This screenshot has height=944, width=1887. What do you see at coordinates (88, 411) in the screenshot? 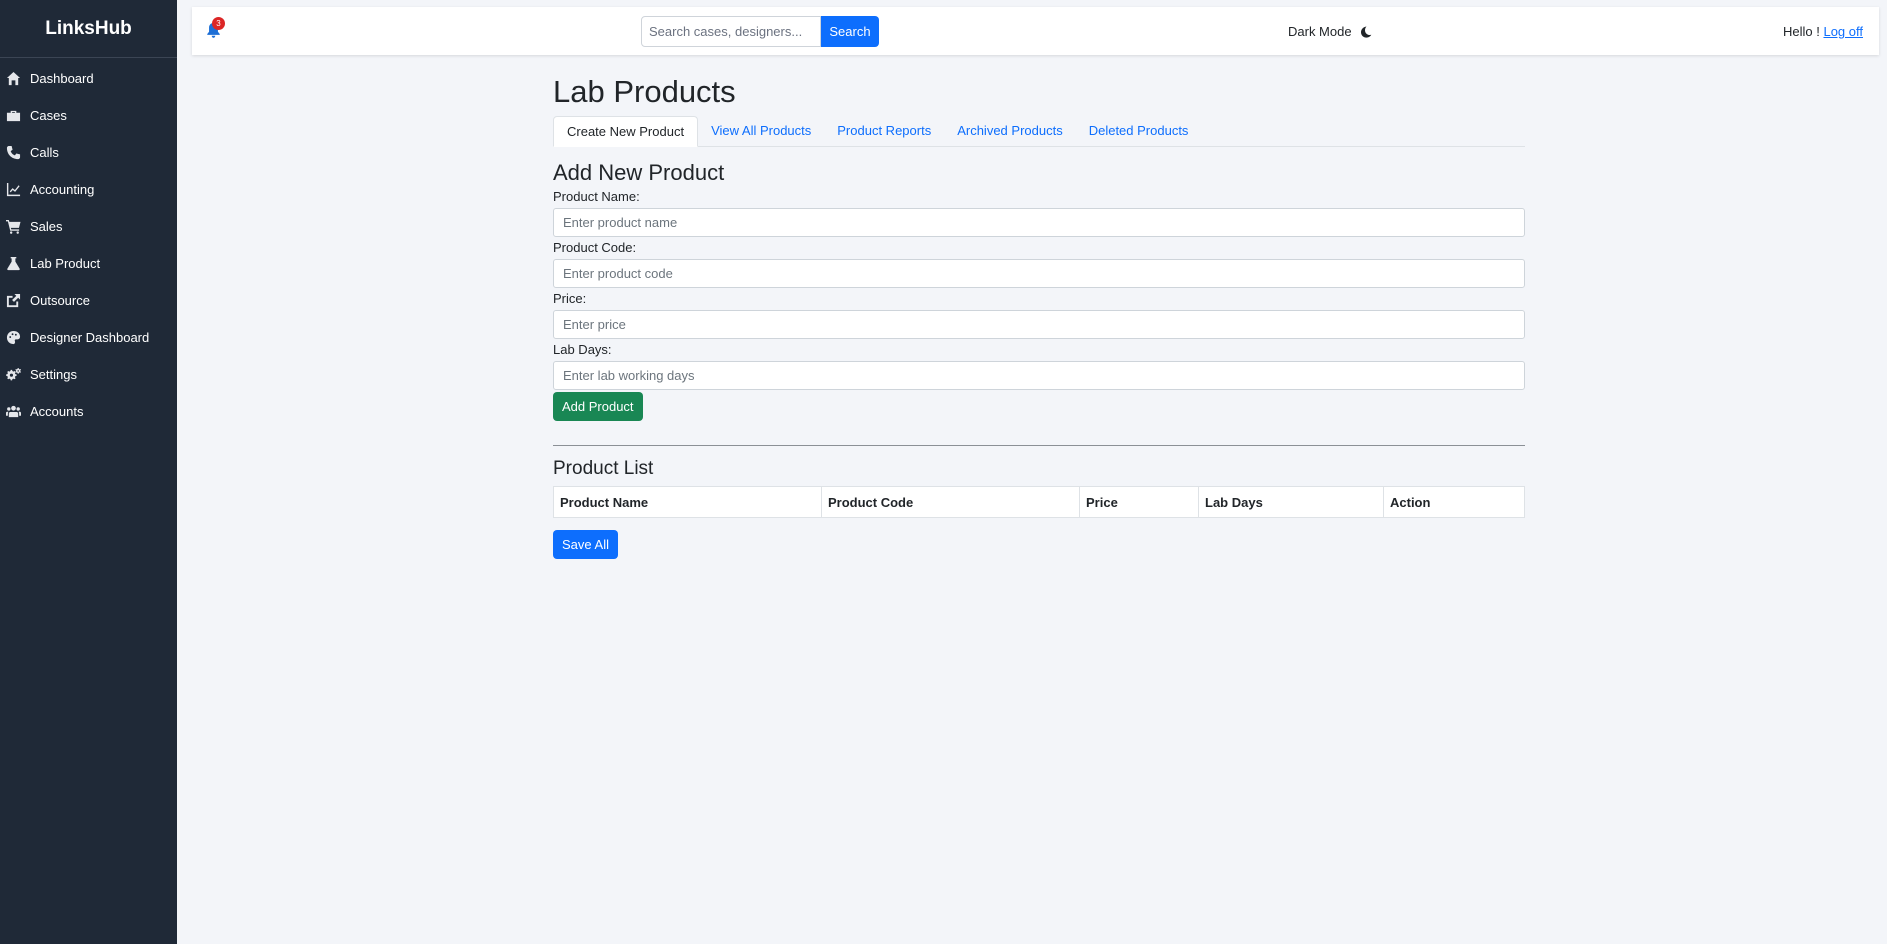
I see `sidebar-item-accounts: Accounts` at bounding box center [88, 411].